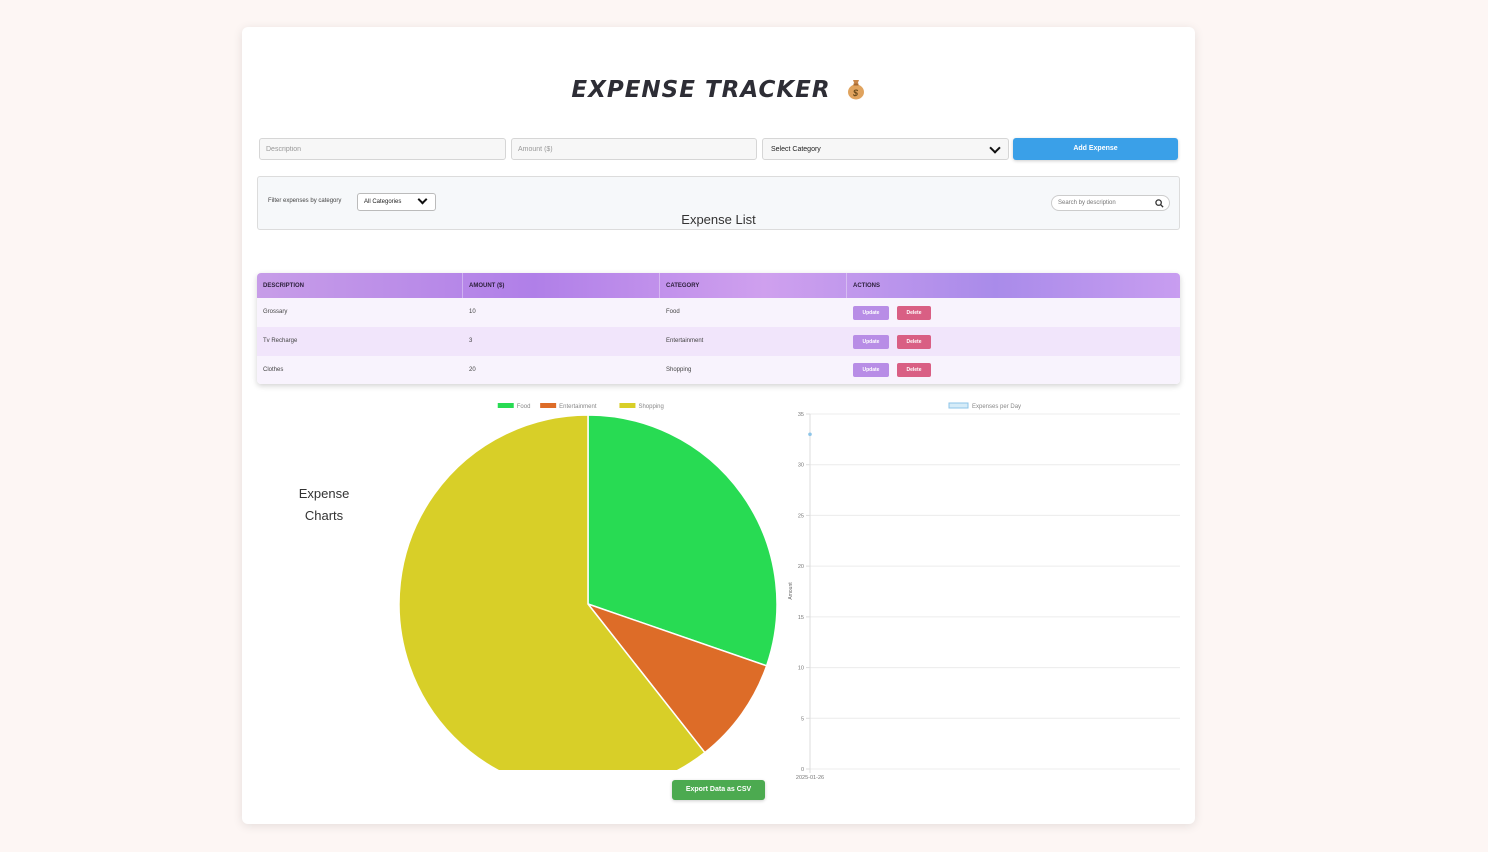 The image size is (1488, 852). Describe the element at coordinates (275, 312) in the screenshot. I see `cell-description: Grossary` at that location.